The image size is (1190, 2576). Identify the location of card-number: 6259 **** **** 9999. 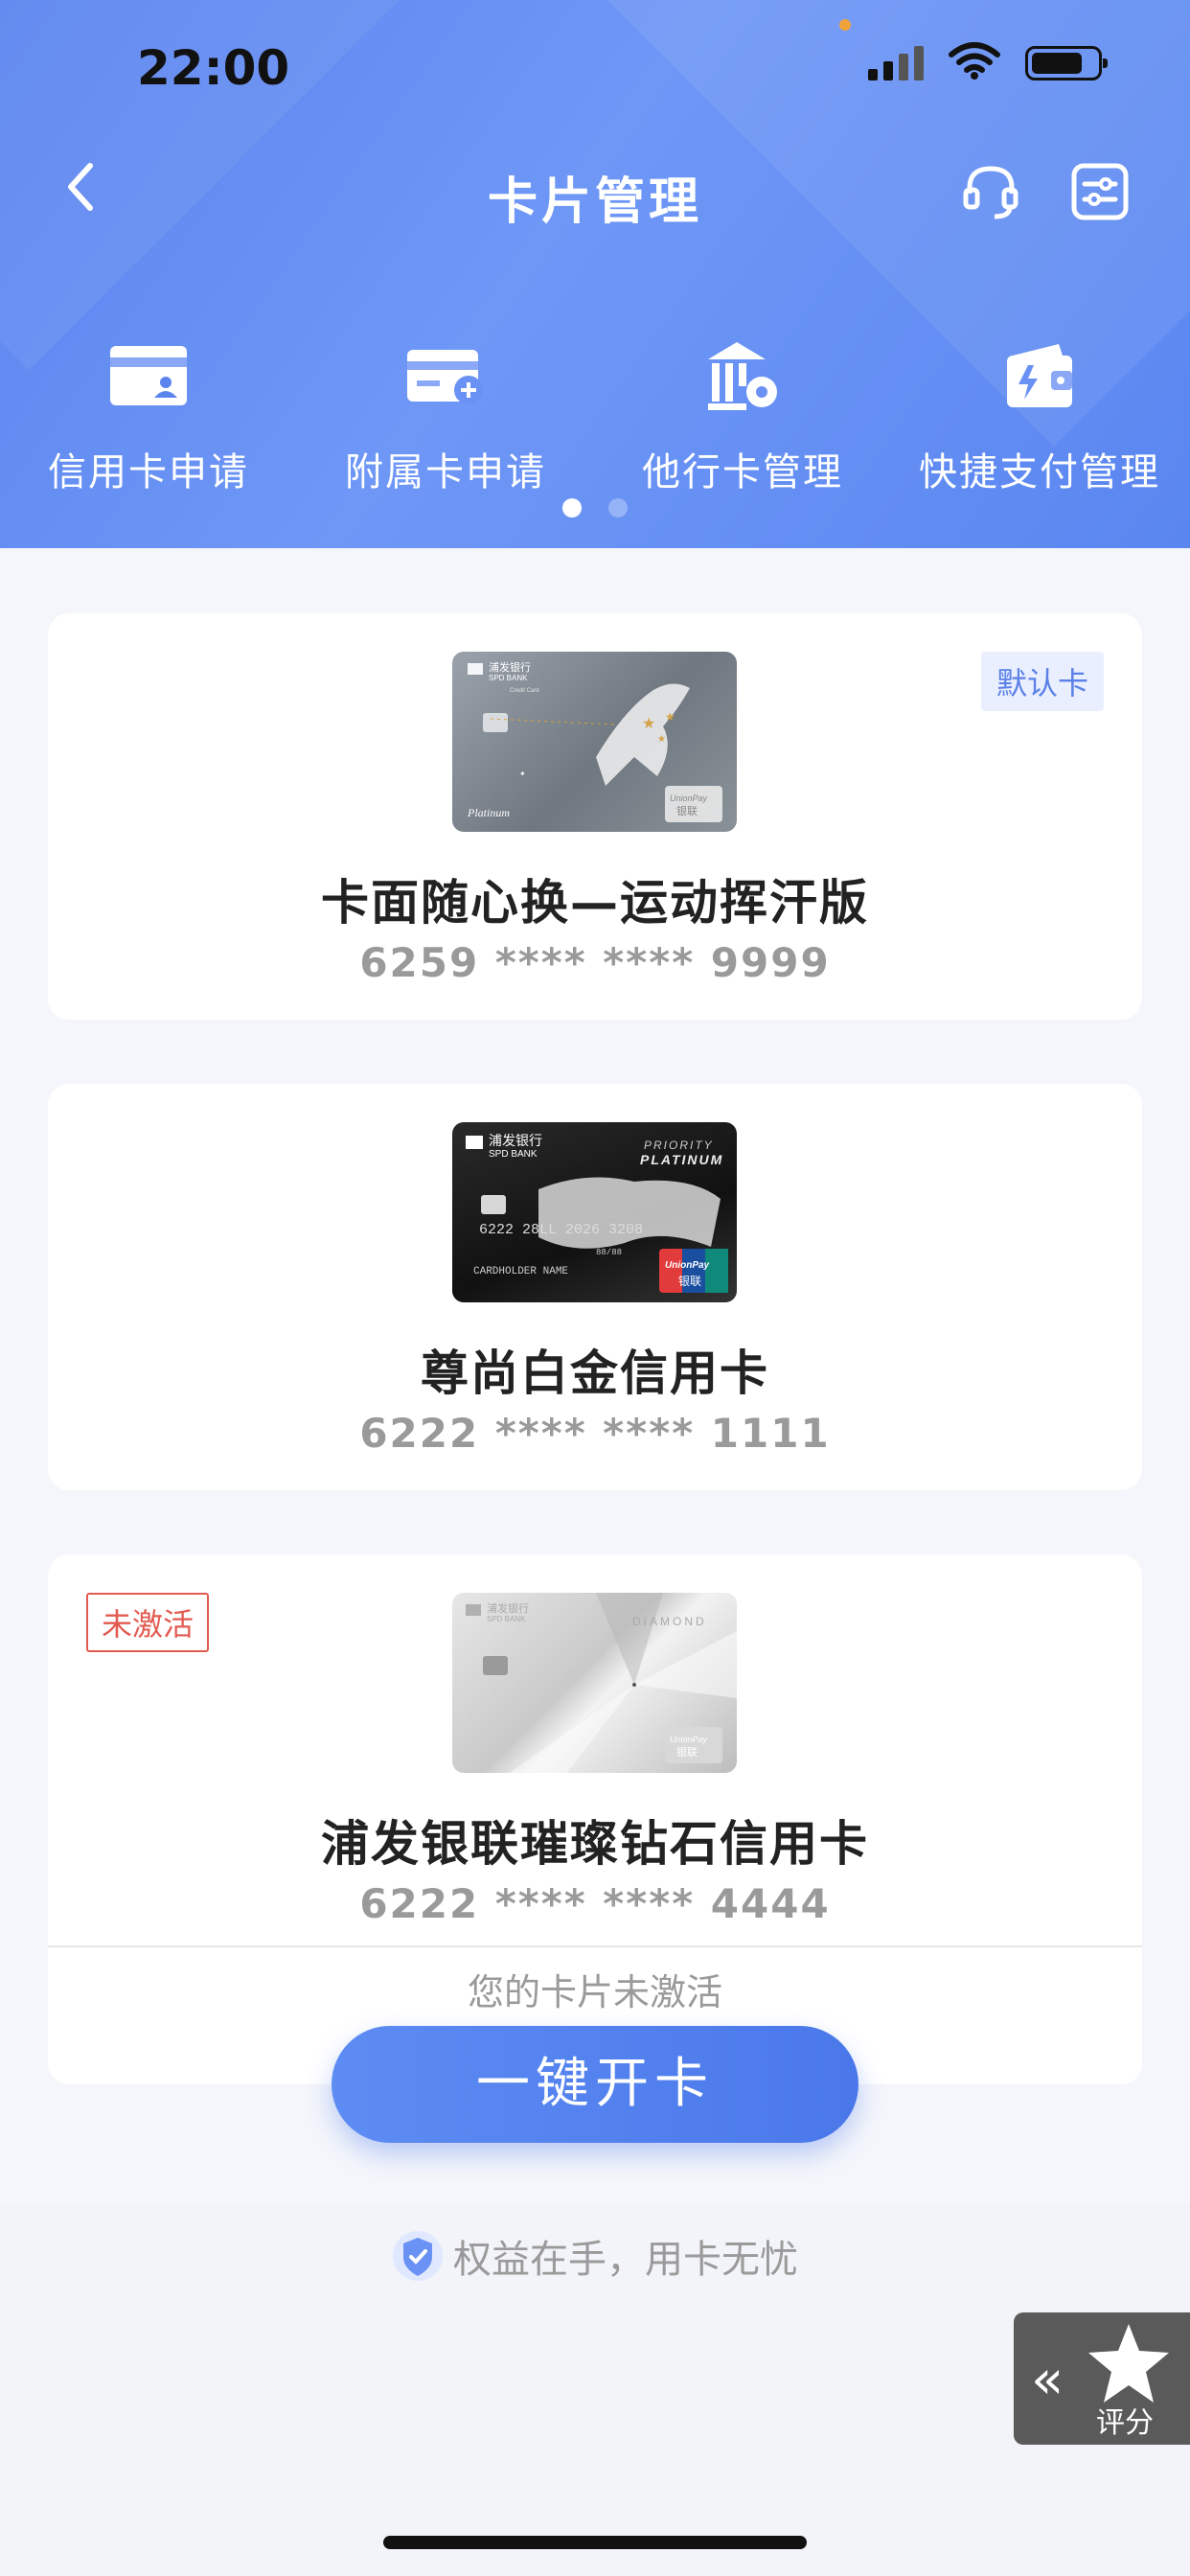
(595, 962).